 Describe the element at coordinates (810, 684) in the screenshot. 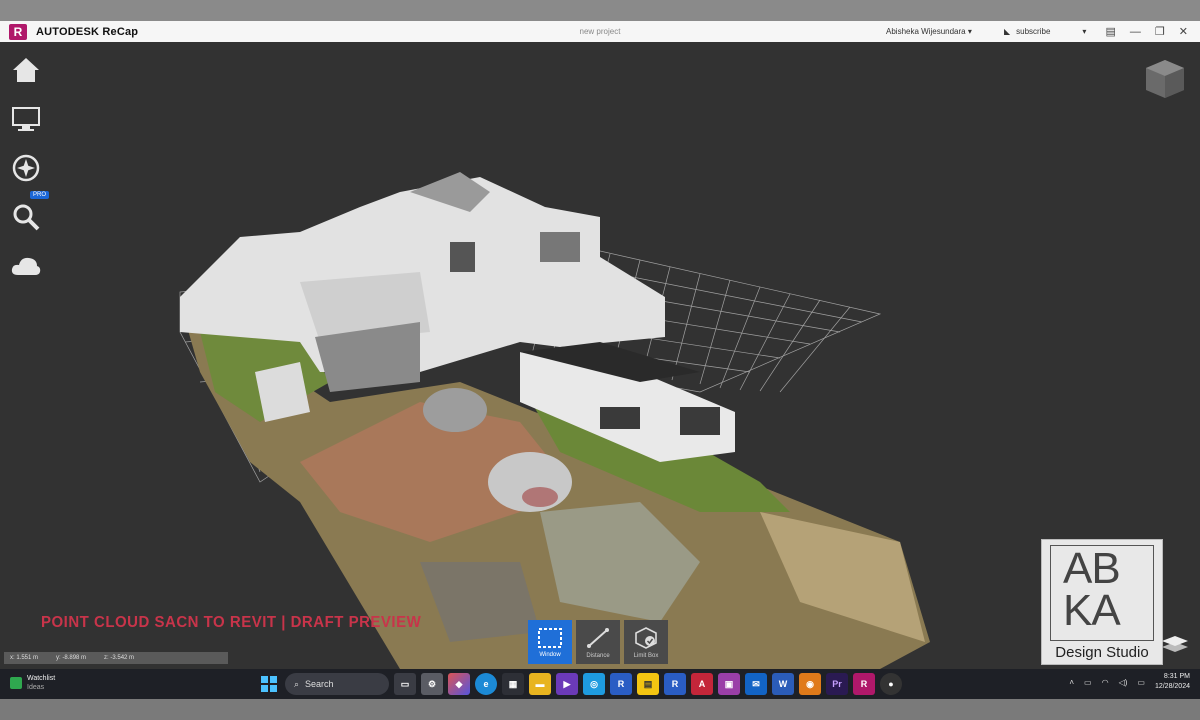

I see `orange-app-icon: ◉` at that location.